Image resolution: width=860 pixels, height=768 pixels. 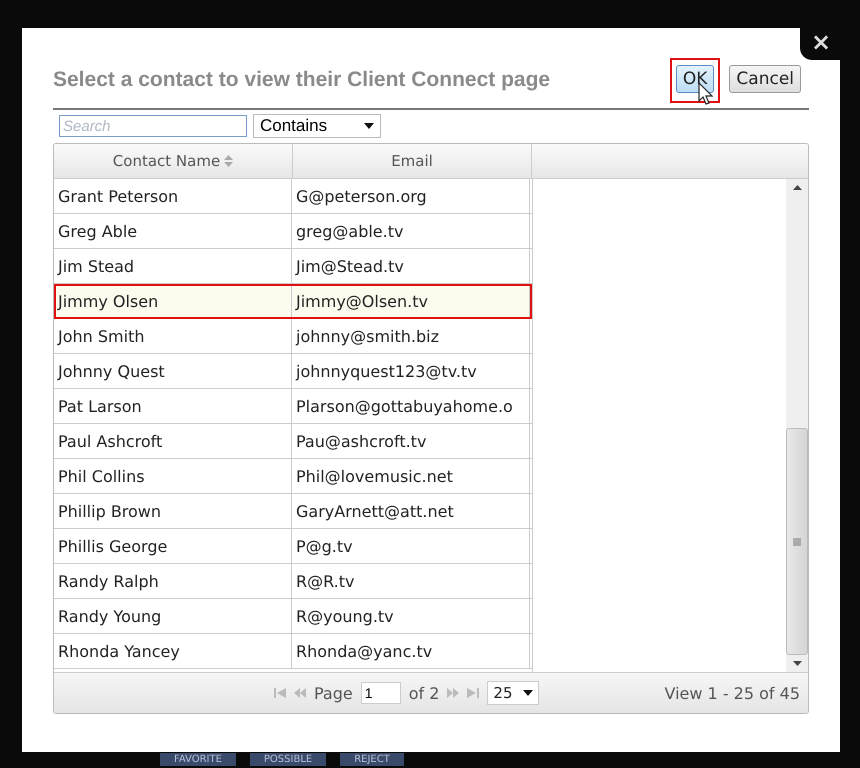 What do you see at coordinates (797, 187) in the screenshot?
I see `scroll-up-icon` at bounding box center [797, 187].